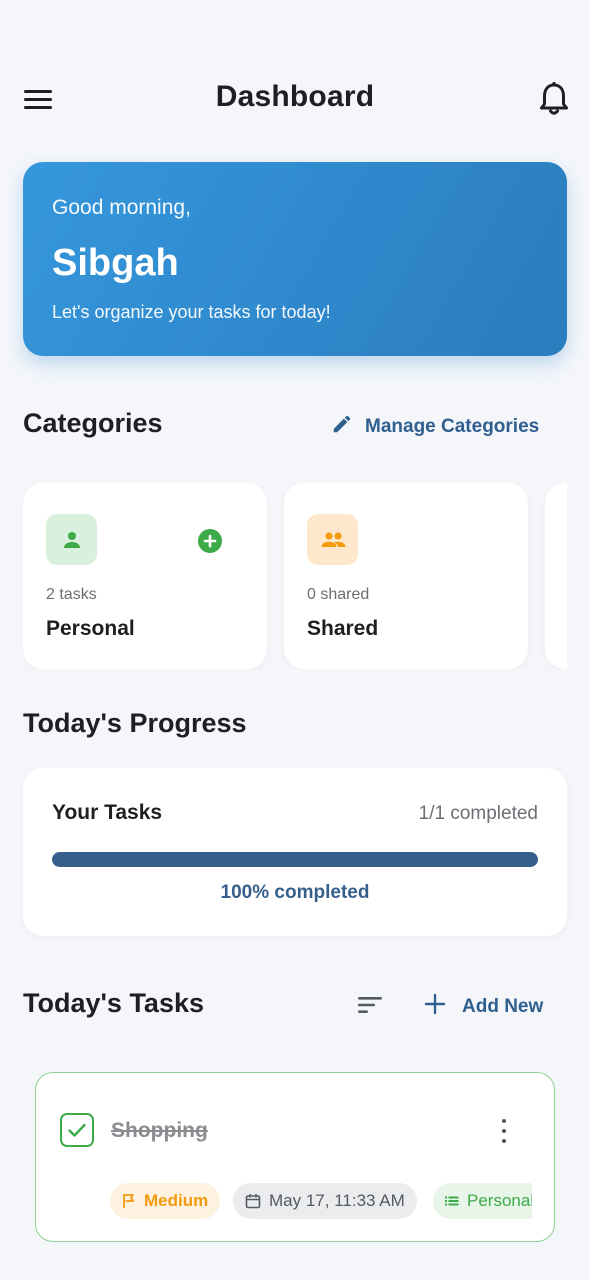 The width and height of the screenshot is (590, 1280). What do you see at coordinates (342, 427) in the screenshot?
I see `edit-icon` at bounding box center [342, 427].